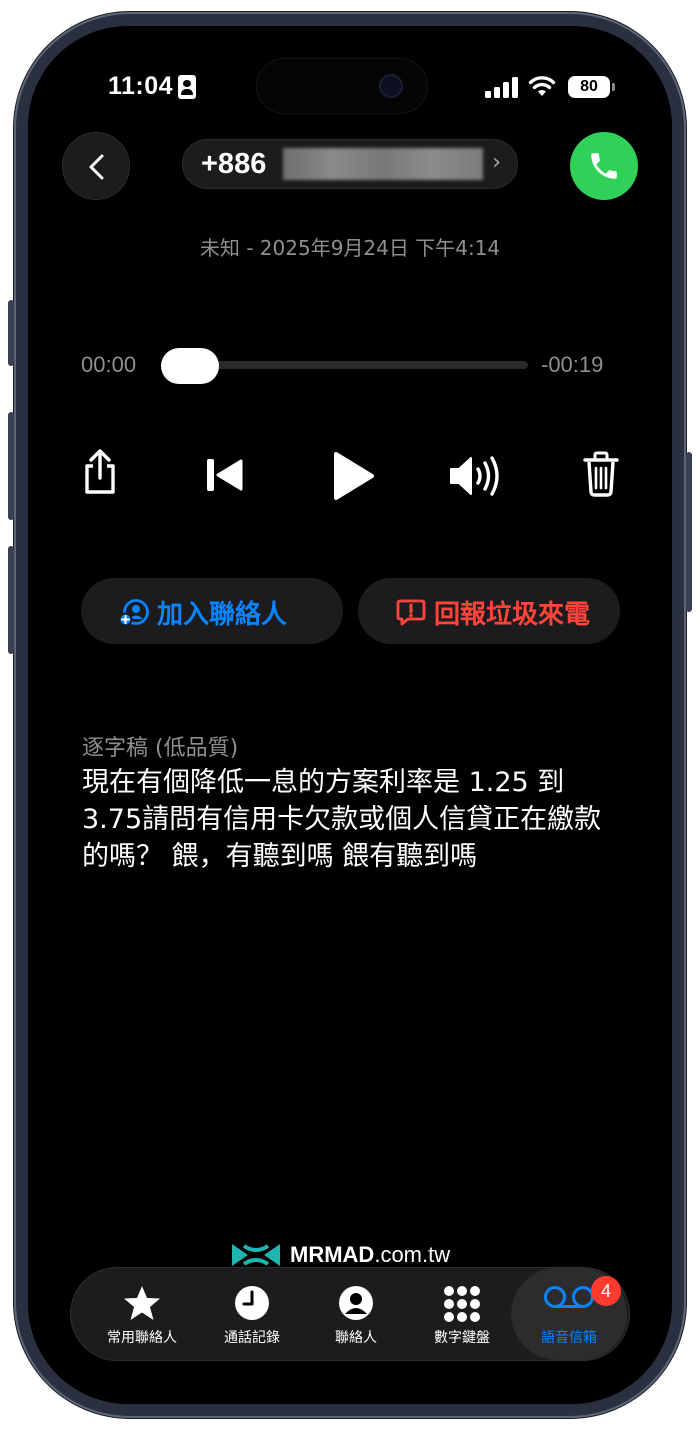  Describe the element at coordinates (411, 612) in the screenshot. I see `exclamation-bubble-icon` at that location.